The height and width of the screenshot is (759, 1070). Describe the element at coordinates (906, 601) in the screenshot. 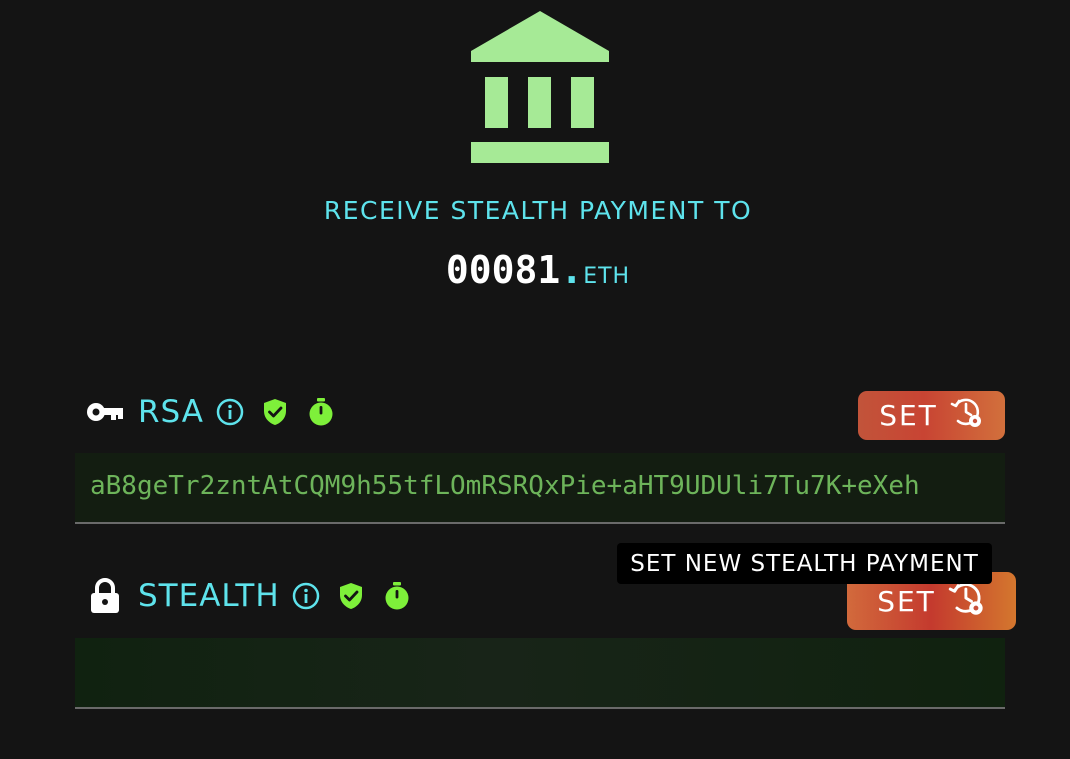

I see `set-stealth-button-label: SET` at that location.